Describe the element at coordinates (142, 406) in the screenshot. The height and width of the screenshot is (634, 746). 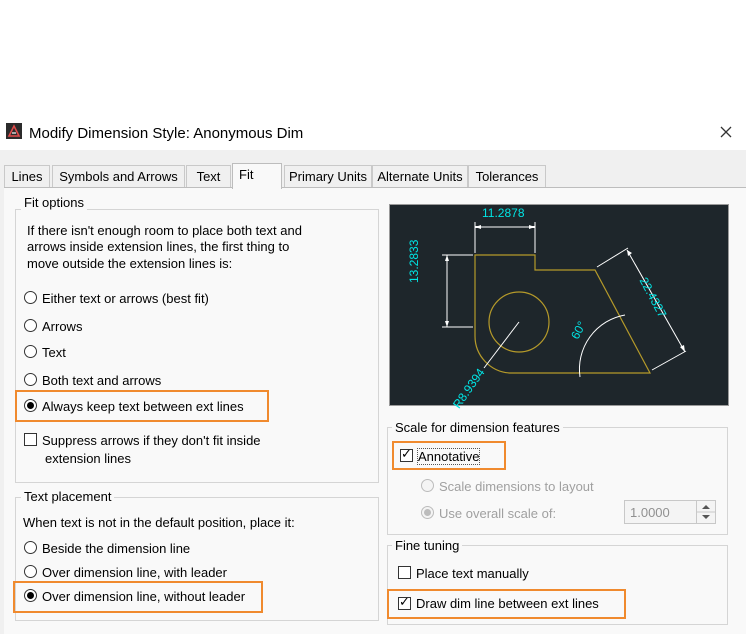
I see `highlight-always-keep-text` at that location.